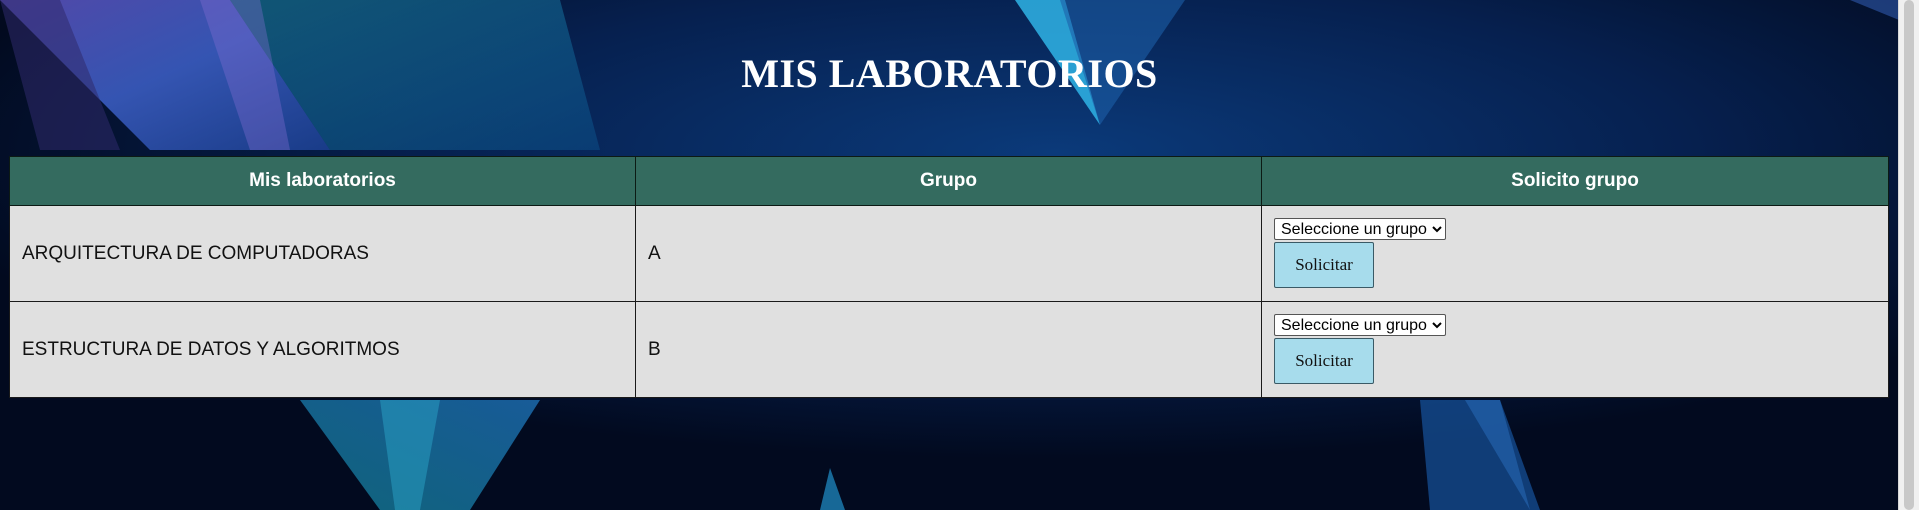 The image size is (1919, 510). What do you see at coordinates (1575, 181) in the screenshot?
I see `column-header-solicito: Solicito grupo` at bounding box center [1575, 181].